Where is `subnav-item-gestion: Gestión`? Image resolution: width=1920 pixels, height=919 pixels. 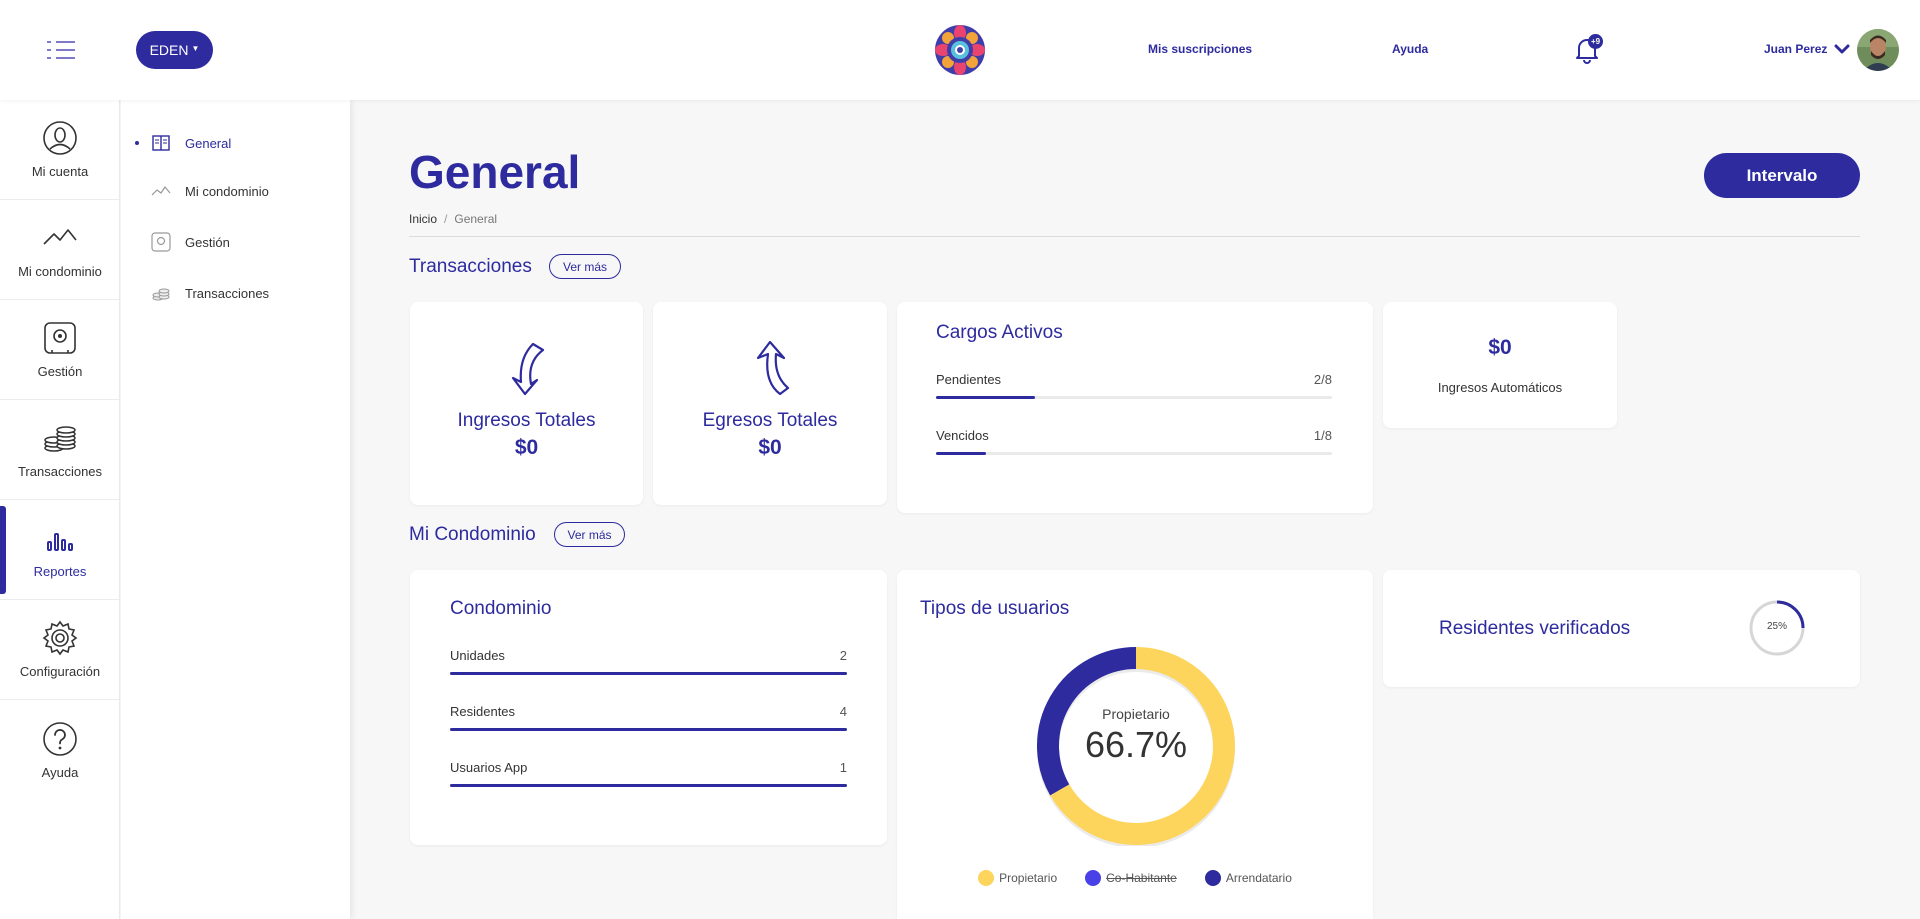
subnav-item-gestion: Gestión is located at coordinates (190, 242).